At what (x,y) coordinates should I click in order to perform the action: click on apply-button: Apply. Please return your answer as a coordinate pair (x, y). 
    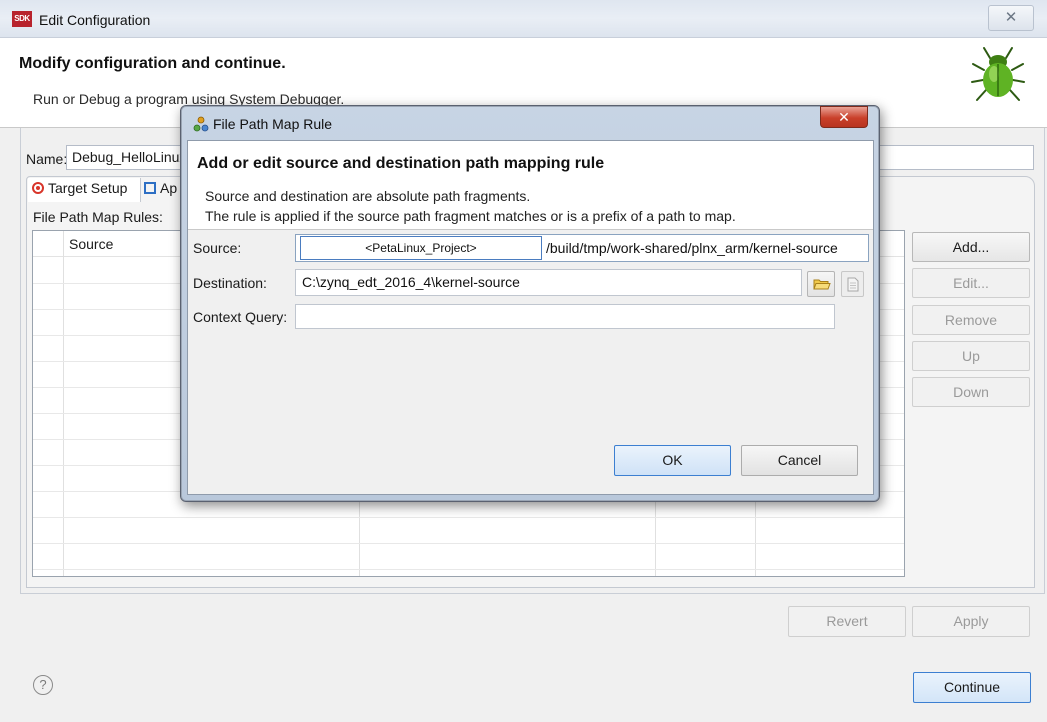
    Looking at the image, I should click on (971, 621).